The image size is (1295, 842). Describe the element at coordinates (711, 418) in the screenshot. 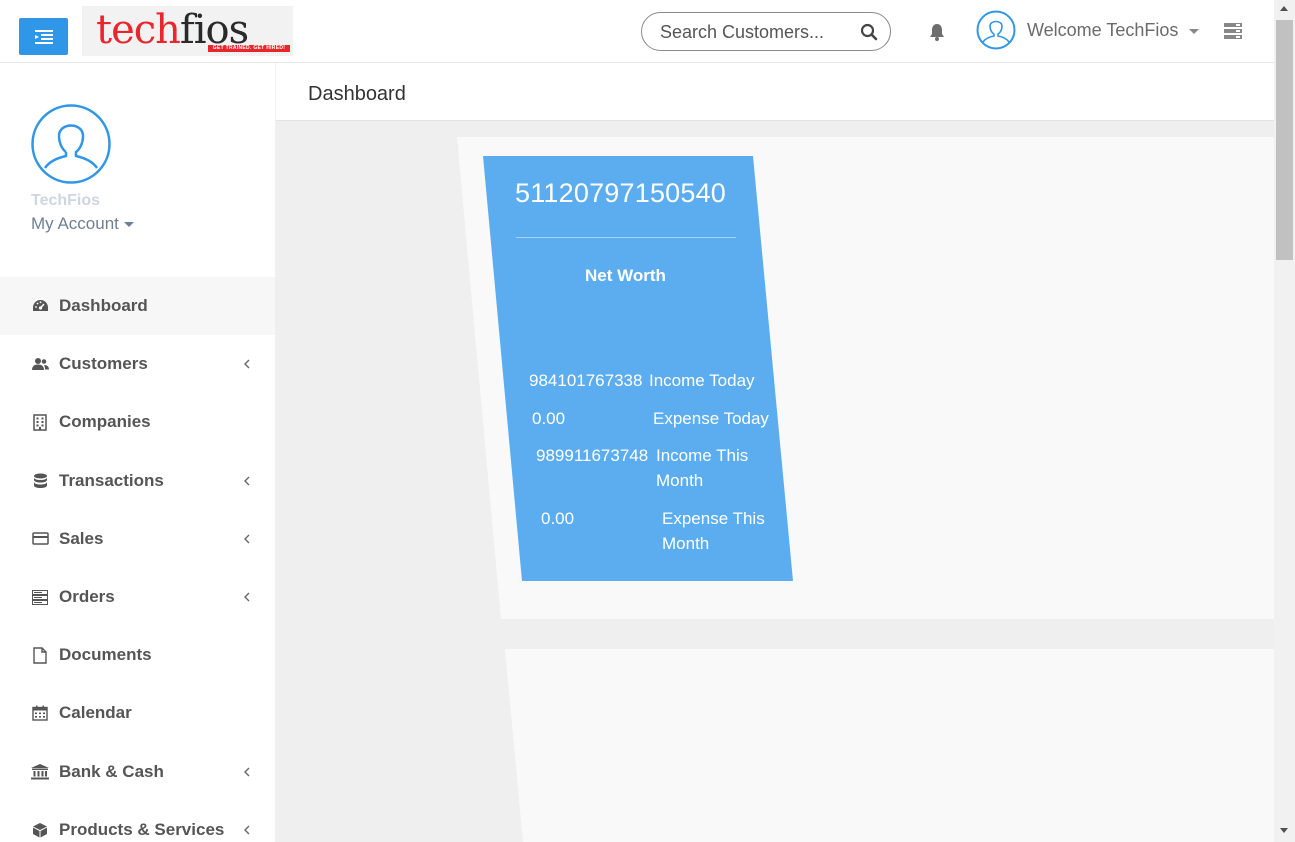

I see `expense-today-label: Expense Today` at that location.